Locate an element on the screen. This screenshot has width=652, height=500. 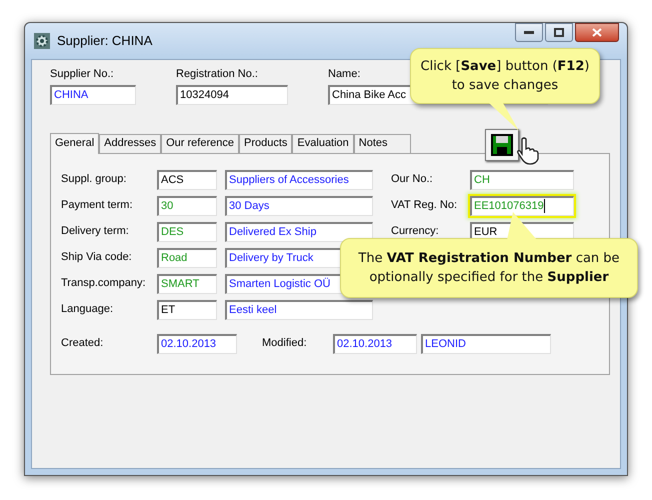
maximize-icon is located at coordinates (559, 32).